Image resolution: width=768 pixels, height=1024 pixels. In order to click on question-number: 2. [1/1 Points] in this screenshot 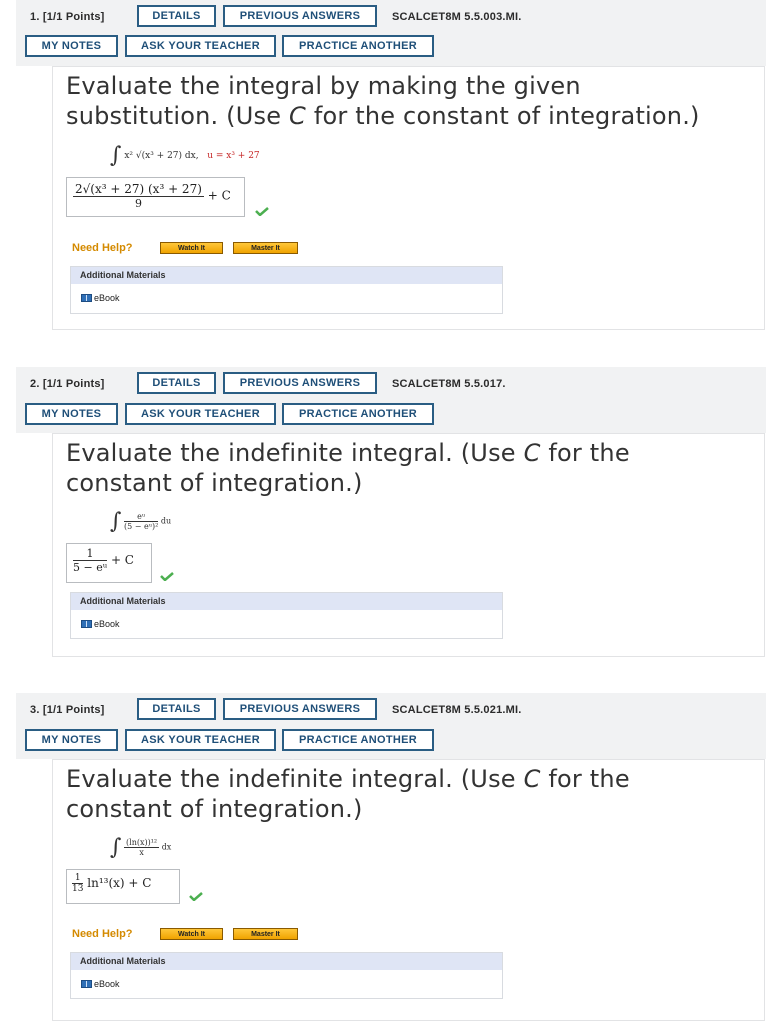, I will do `click(67, 384)`.